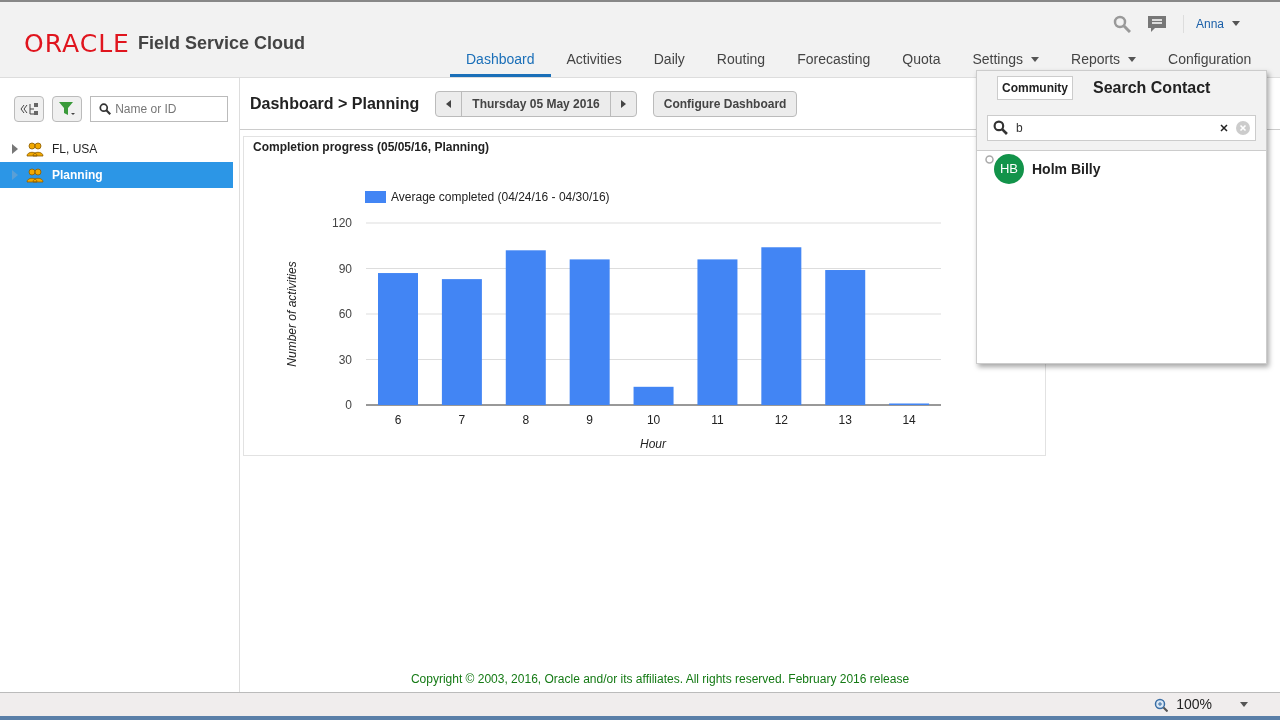 This screenshot has width=1280, height=720. What do you see at coordinates (292, 314) in the screenshot?
I see `y-axis-title: Number of activities` at bounding box center [292, 314].